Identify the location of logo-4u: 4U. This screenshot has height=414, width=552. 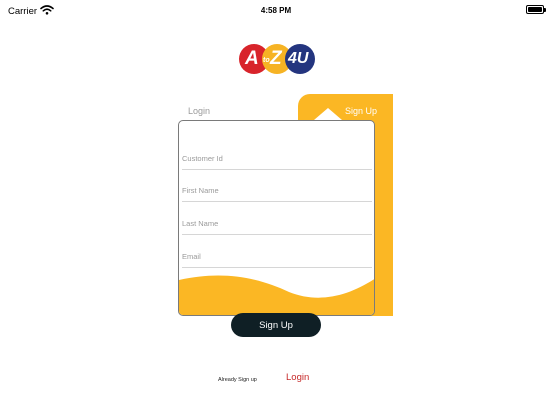
(298, 58).